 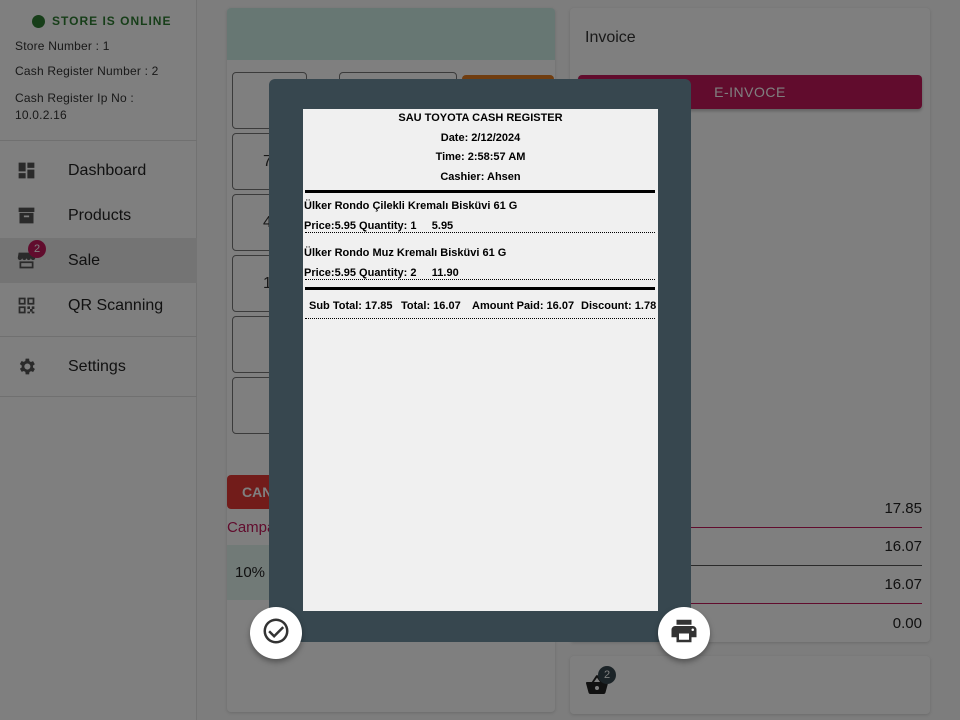 What do you see at coordinates (480, 157) in the screenshot?
I see `receipt-time: Time: 2:58:57 AM` at bounding box center [480, 157].